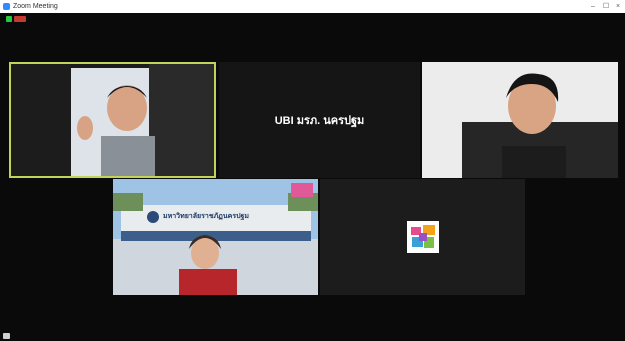 The width and height of the screenshot is (625, 341). I want to click on participant-display-name: UBI มรภ. นครปฐม, so click(319, 121).